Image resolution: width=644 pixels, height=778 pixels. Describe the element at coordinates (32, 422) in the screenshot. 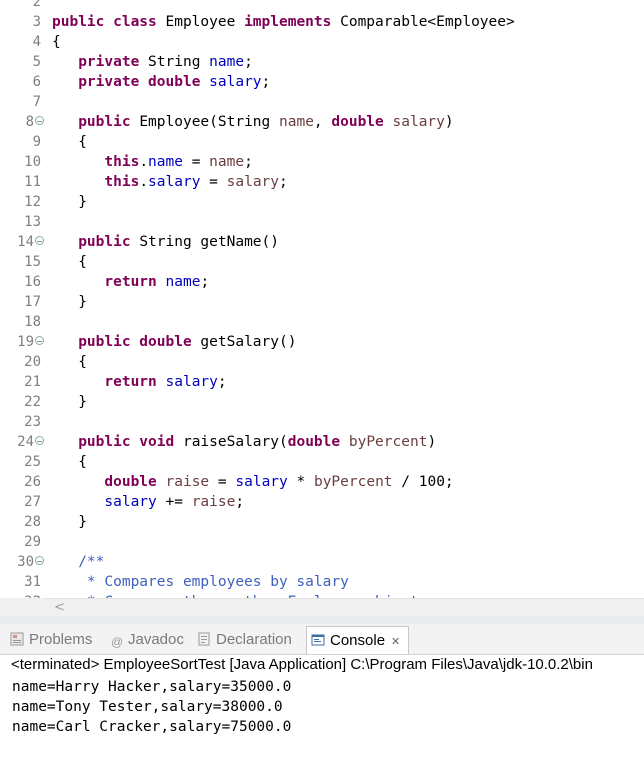

I see `line-number: 23` at that location.